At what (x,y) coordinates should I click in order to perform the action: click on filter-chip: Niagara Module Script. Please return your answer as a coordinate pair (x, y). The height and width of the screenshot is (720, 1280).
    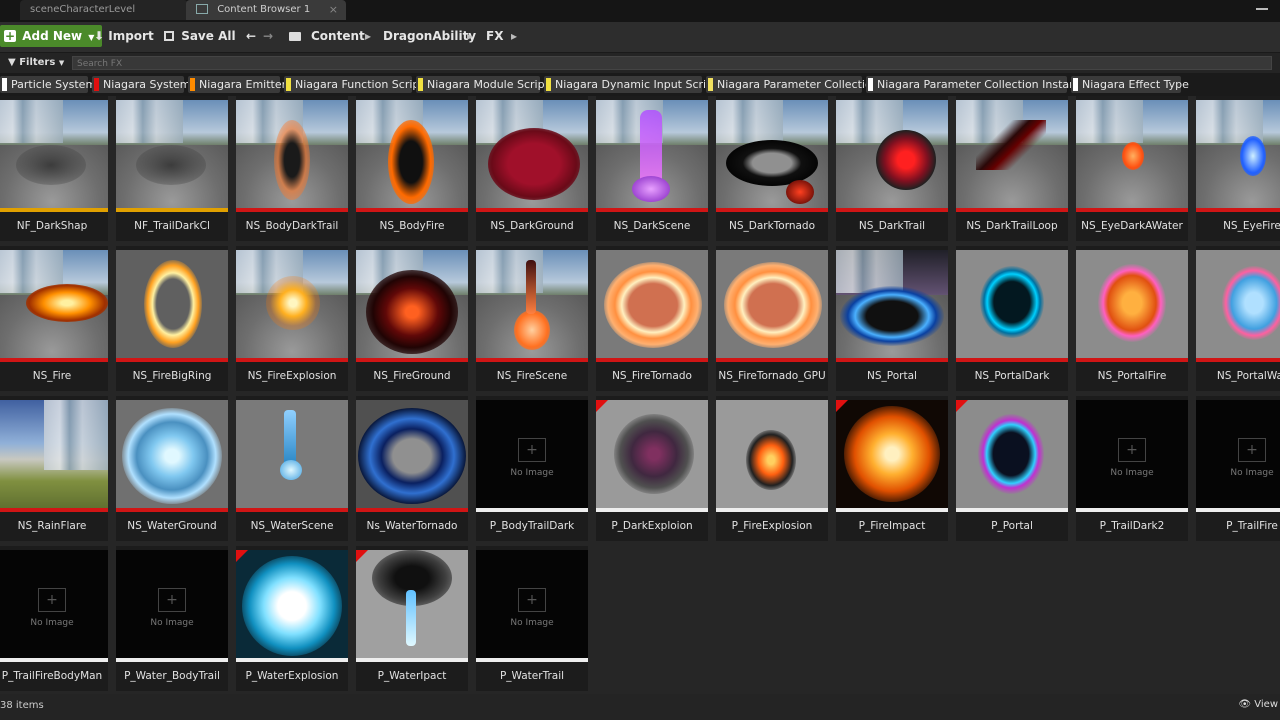
    Looking at the image, I should click on (482, 84).